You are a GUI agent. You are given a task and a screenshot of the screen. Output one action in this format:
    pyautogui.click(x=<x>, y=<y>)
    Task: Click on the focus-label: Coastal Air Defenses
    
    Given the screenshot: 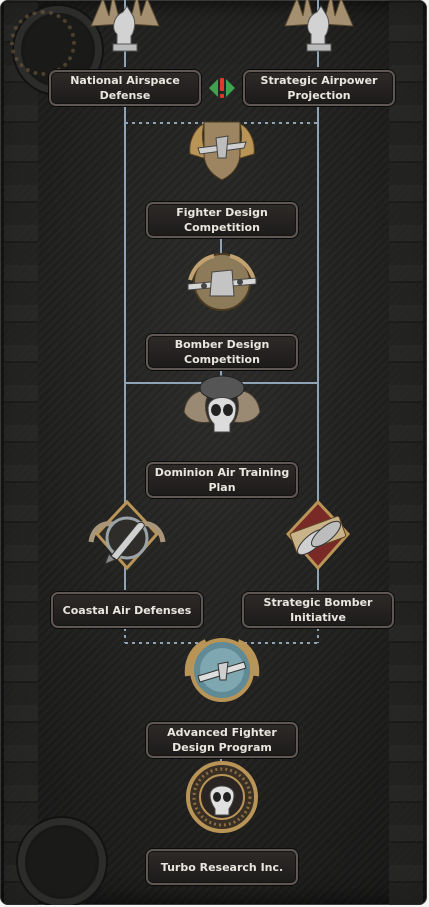 What is the action you would take?
    pyautogui.click(x=127, y=610)
    